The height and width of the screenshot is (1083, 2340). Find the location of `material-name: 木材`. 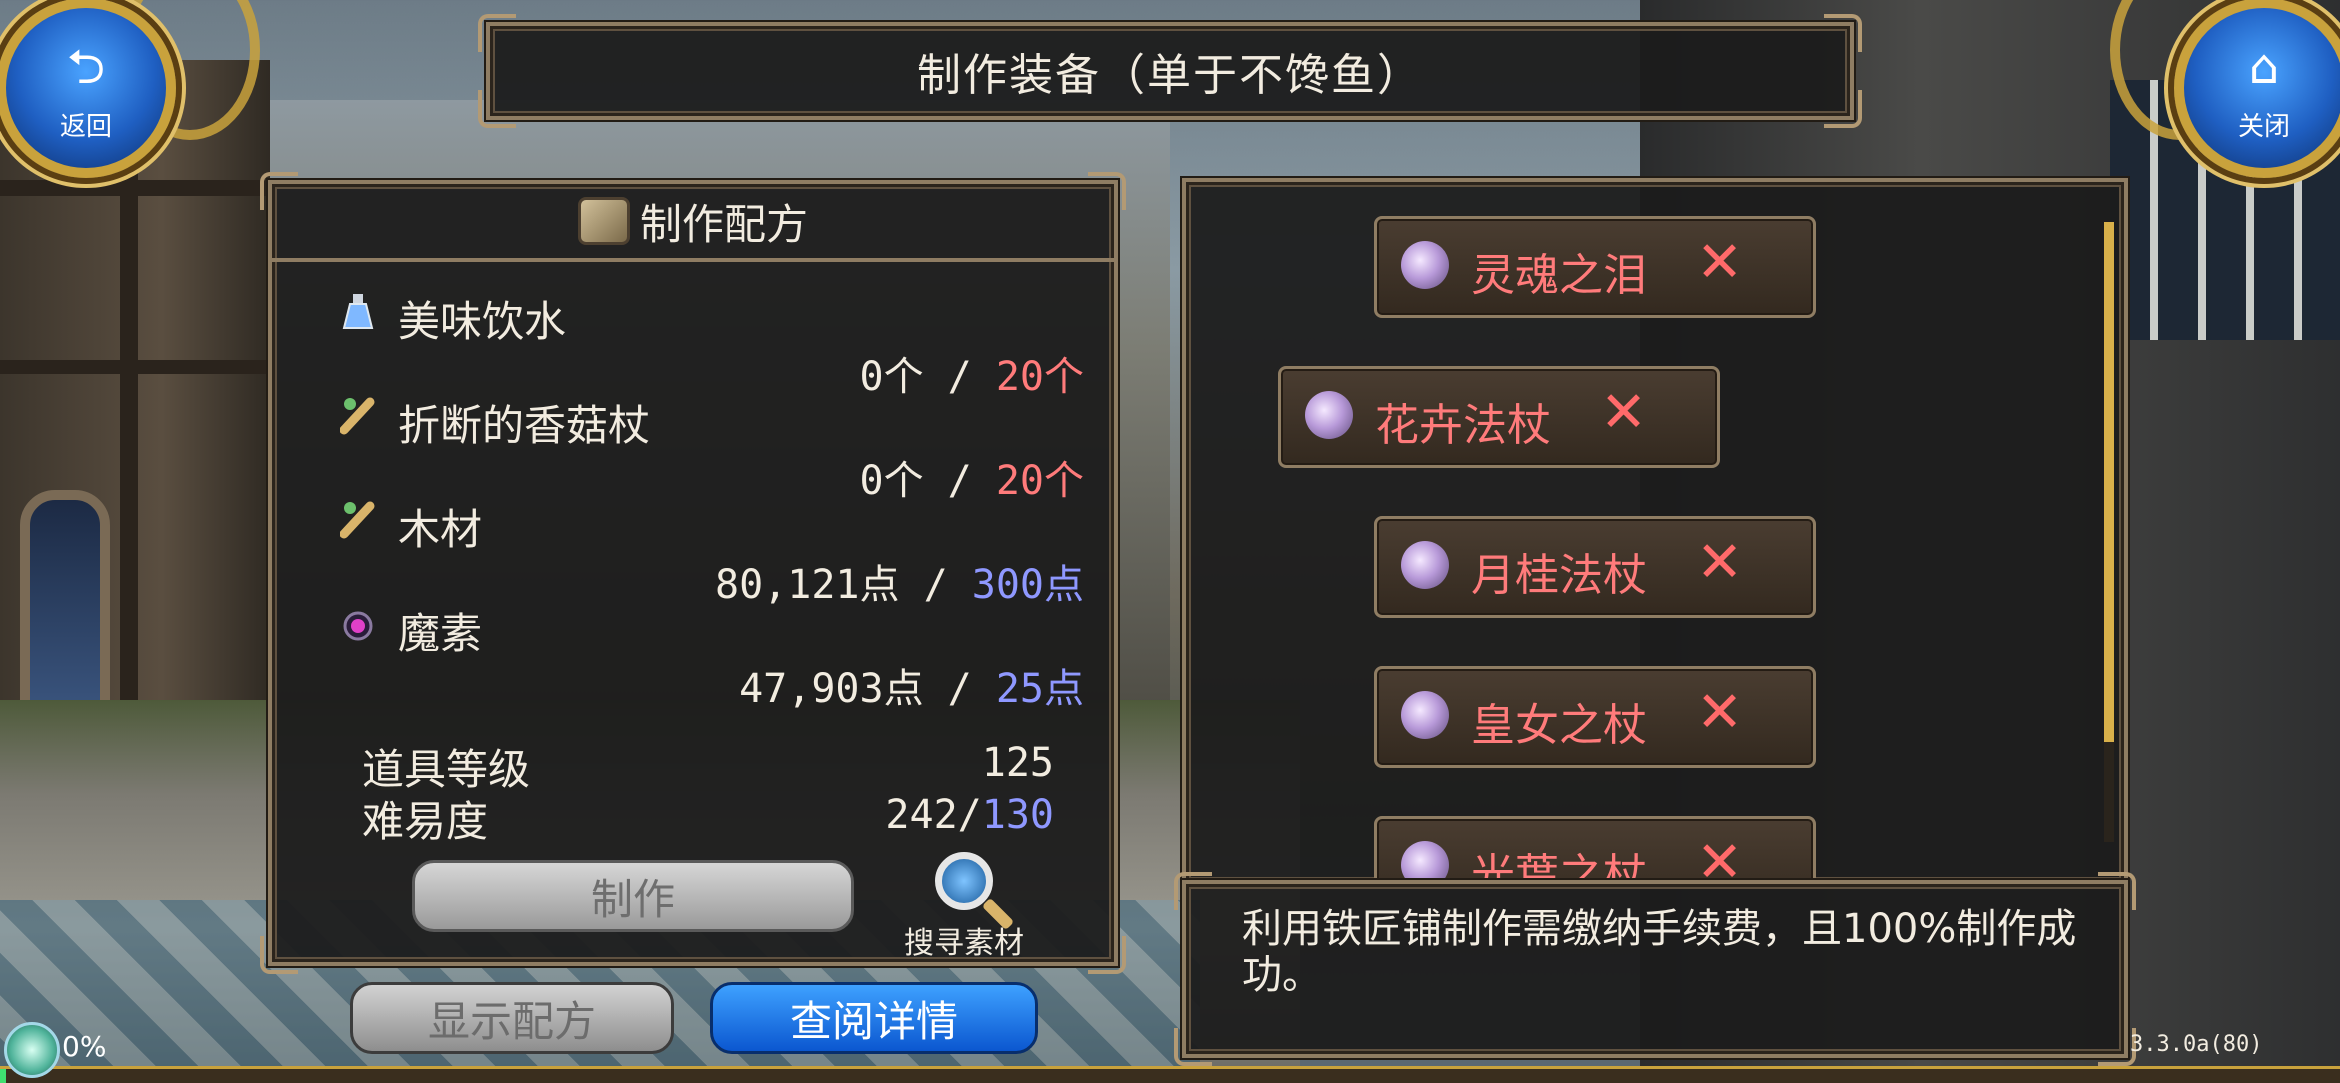

material-name: 木材 is located at coordinates (440, 529).